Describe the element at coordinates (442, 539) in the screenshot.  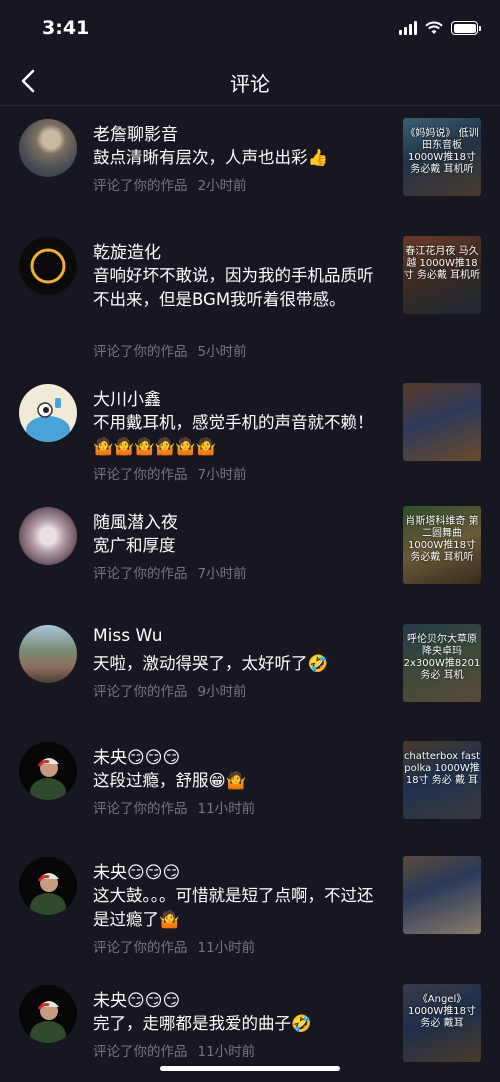
I see `thumbnail-caption: 肖斯塔科维奇 第二圆舞曲 1000W推18寸 务必戴 耳机听` at that location.